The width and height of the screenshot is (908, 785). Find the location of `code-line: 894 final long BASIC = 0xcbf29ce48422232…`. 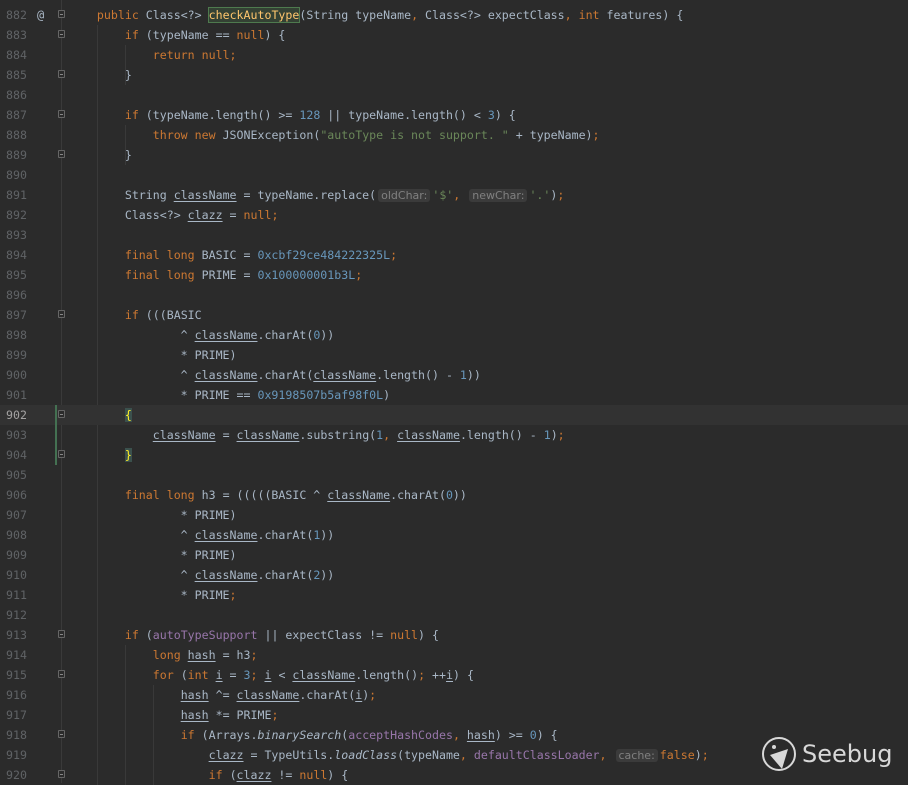

code-line: 894 final long BASIC = 0xcbf29ce48422232… is located at coordinates (454, 255).